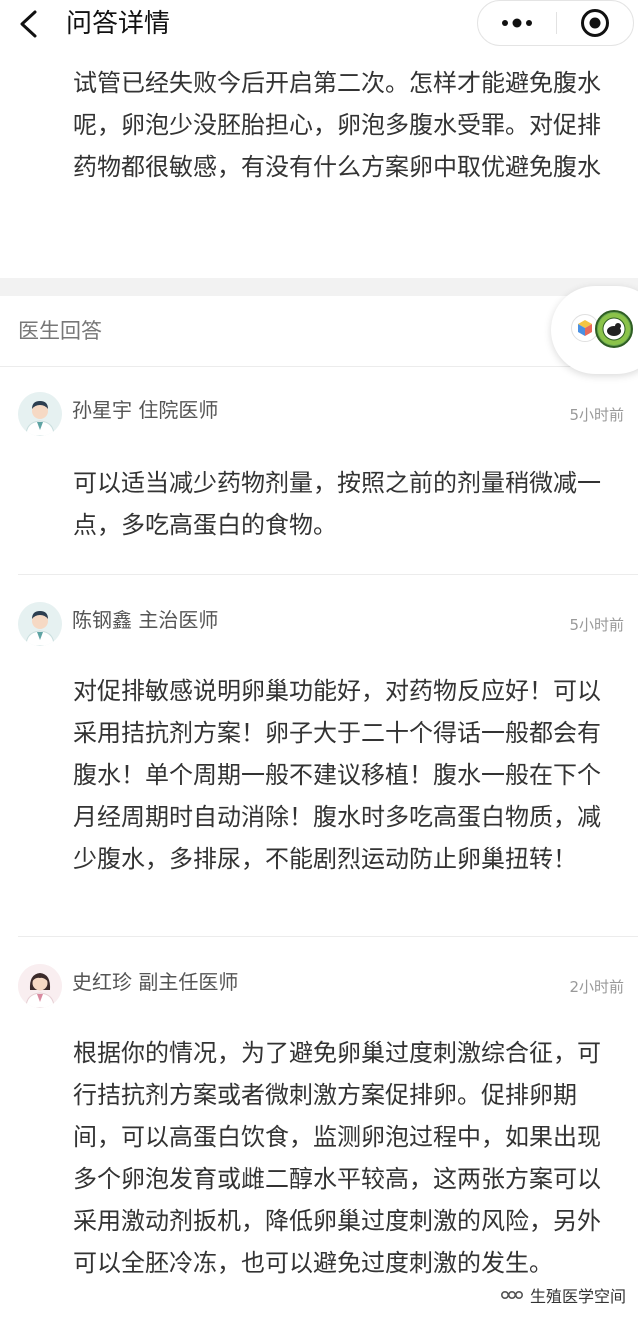 This screenshot has height=1320, width=638. Describe the element at coordinates (337, 504) in the screenshot. I see `answer-text: 可以适当减少药物剂量，按照之前的剂量稍微减一点，多吃高蛋白的食物。` at that location.